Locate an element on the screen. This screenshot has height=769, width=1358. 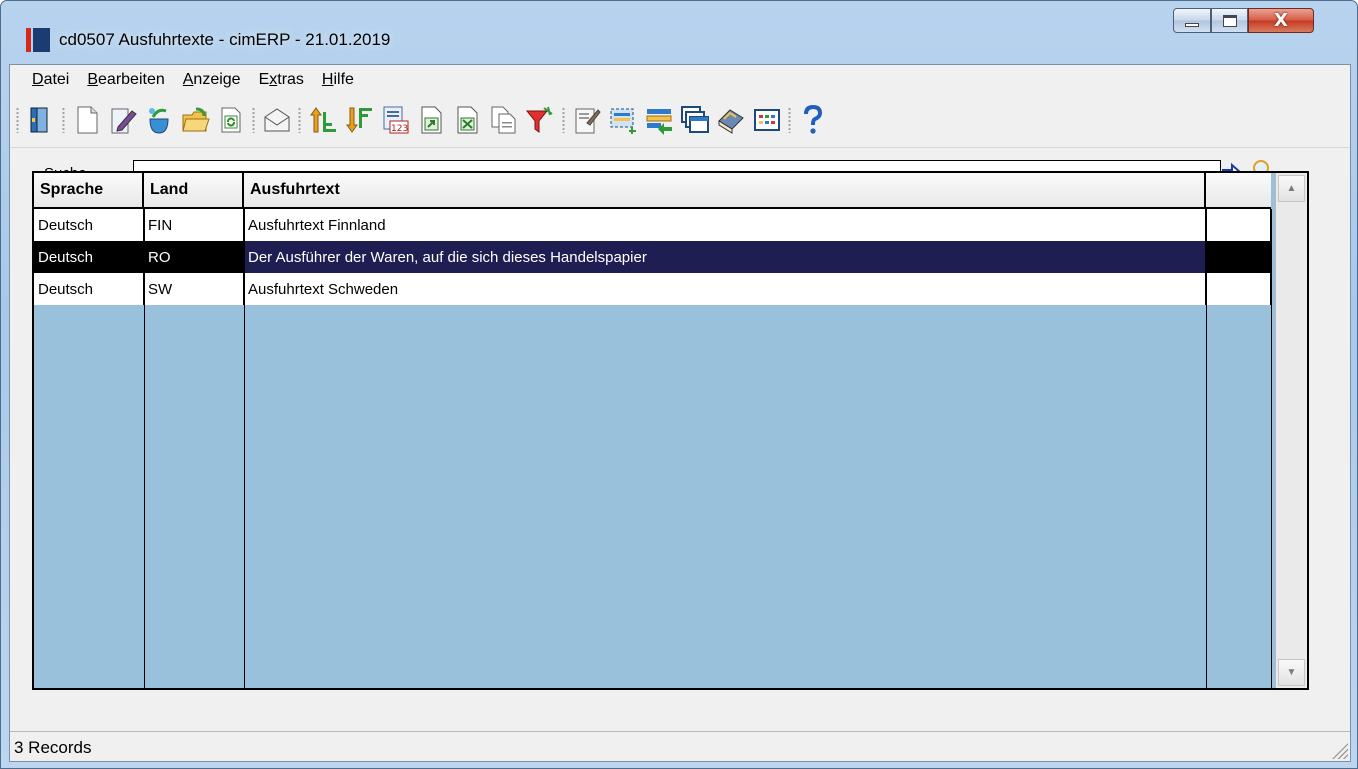
scroll-up-button: ▲ is located at coordinates (1291, 188).